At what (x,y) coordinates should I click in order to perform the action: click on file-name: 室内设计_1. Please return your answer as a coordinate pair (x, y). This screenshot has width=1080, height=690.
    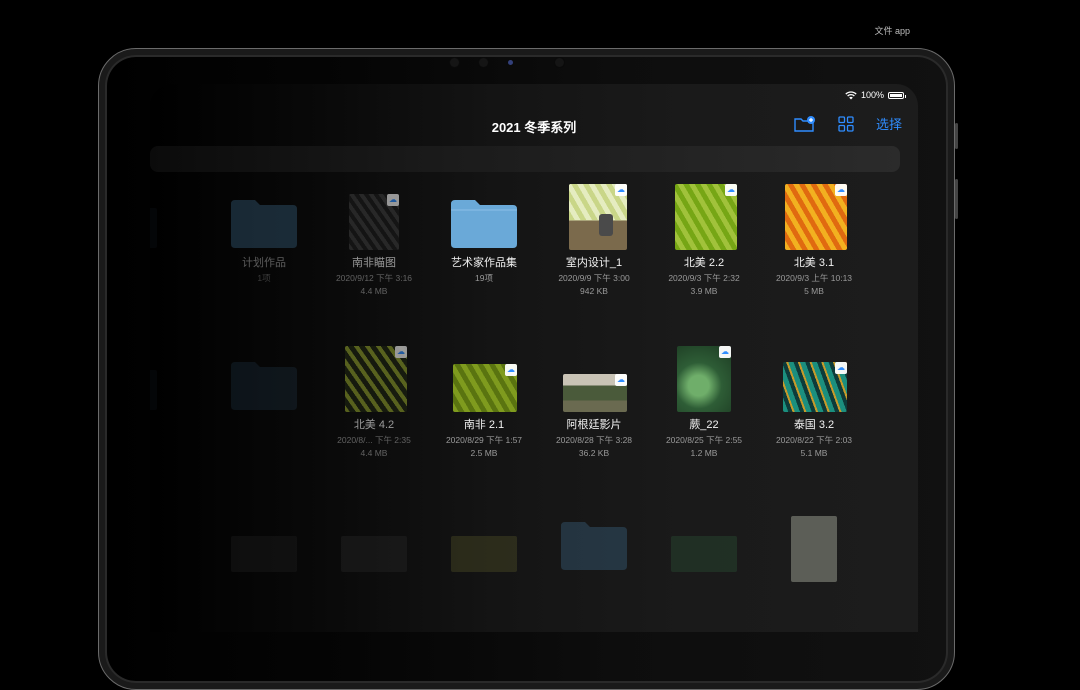
    Looking at the image, I should click on (594, 263).